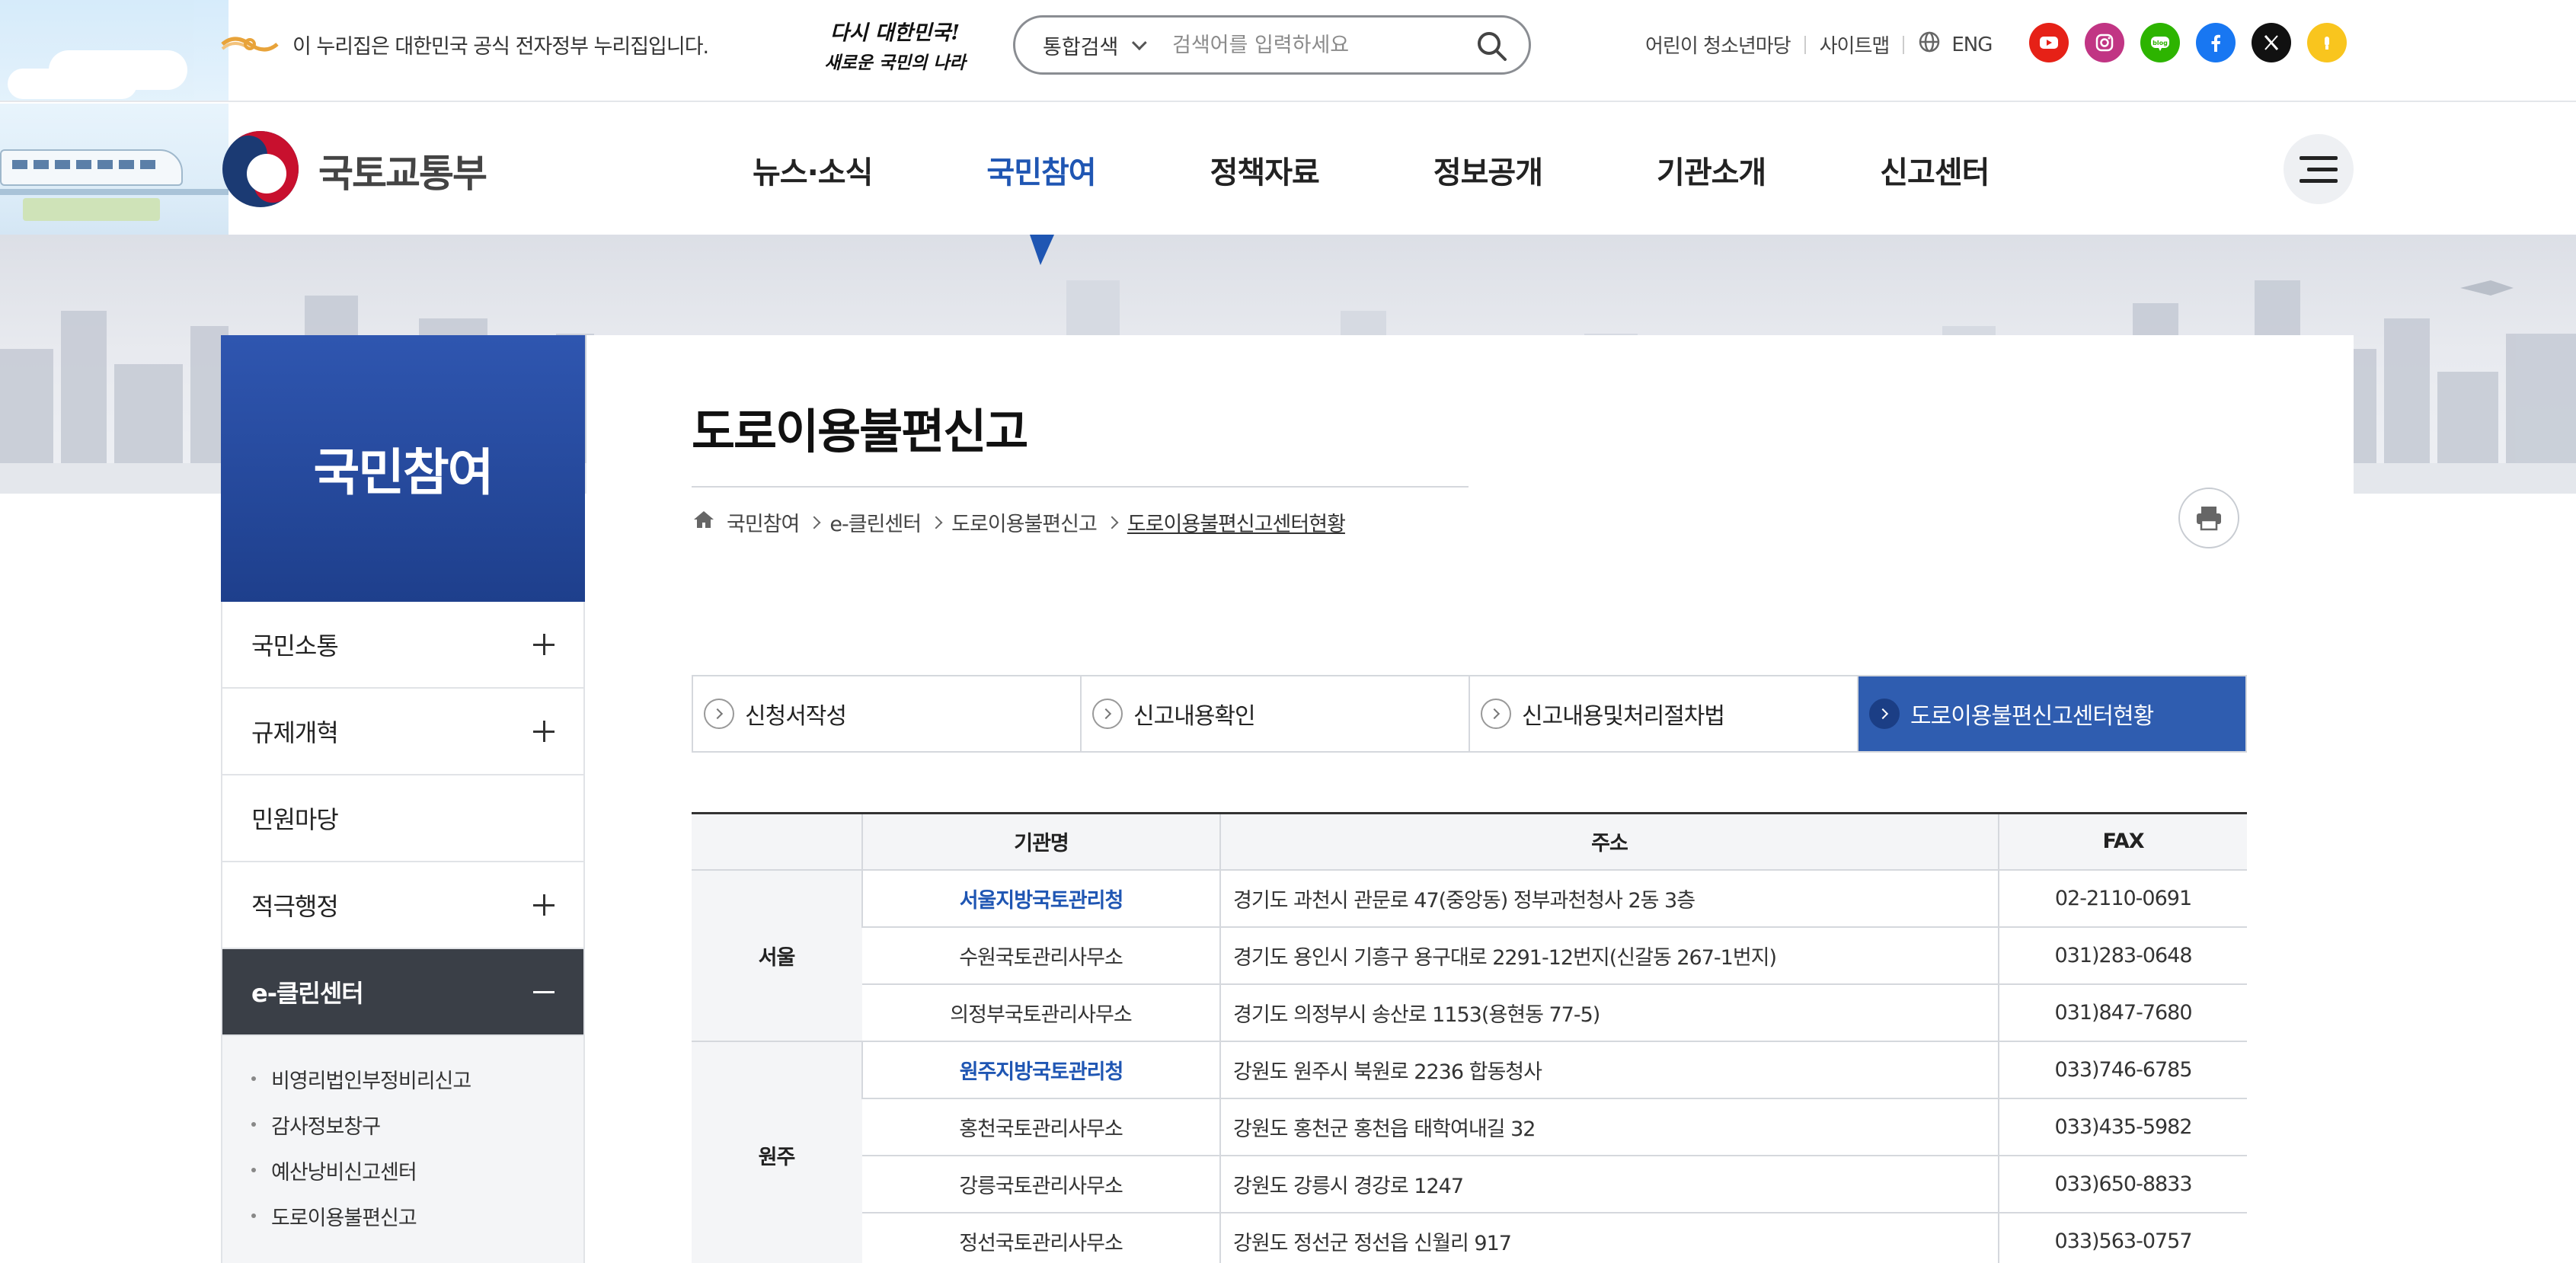 The width and height of the screenshot is (2576, 1263). What do you see at coordinates (295, 906) in the screenshot?
I see `sidebar-item-label: 적극행정` at bounding box center [295, 906].